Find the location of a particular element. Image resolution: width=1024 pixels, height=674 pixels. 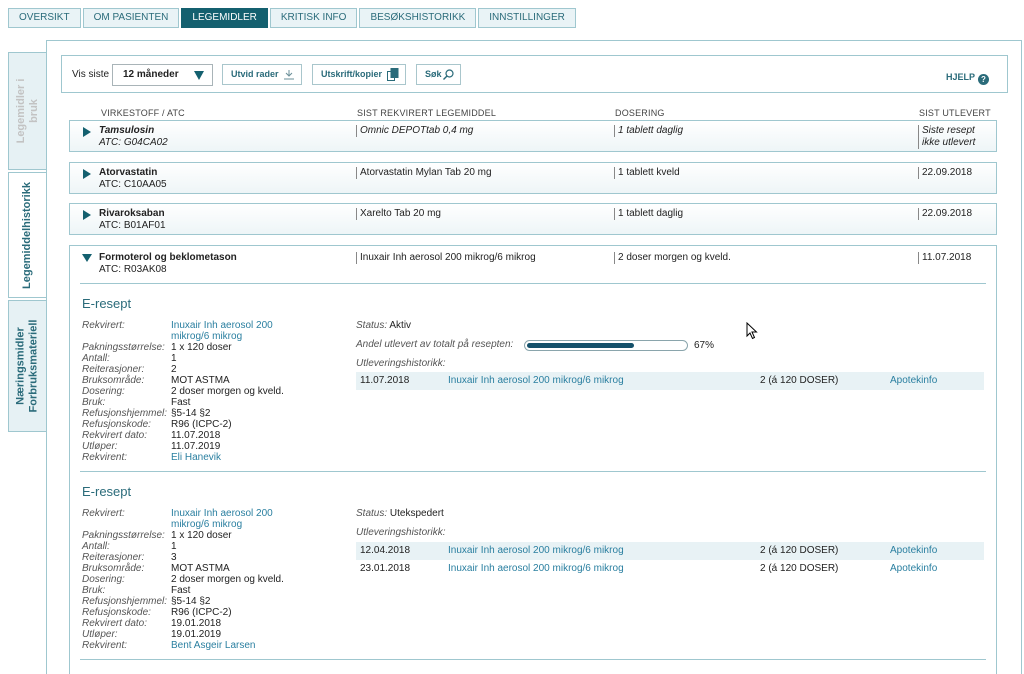

last-dispensed-line2: ikke utlevert is located at coordinates (949, 142).